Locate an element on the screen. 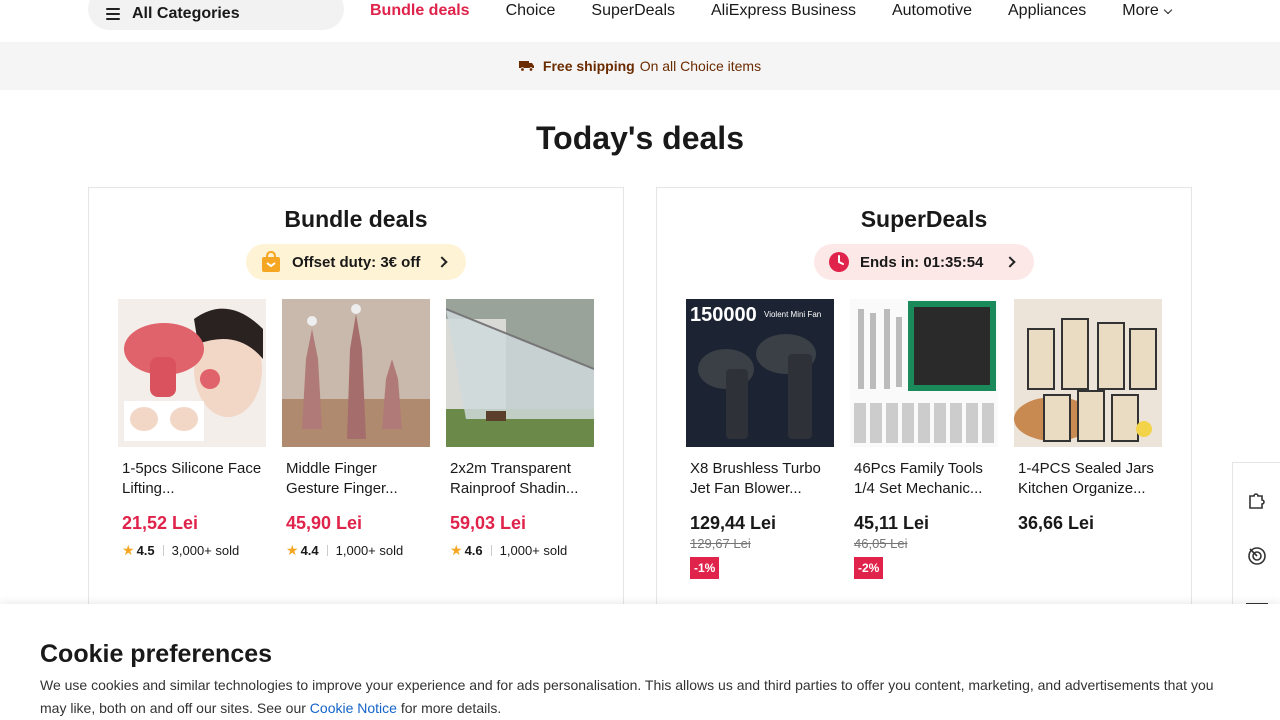  free-shipping-banner: Free shipping On all Choice items is located at coordinates (640, 66).